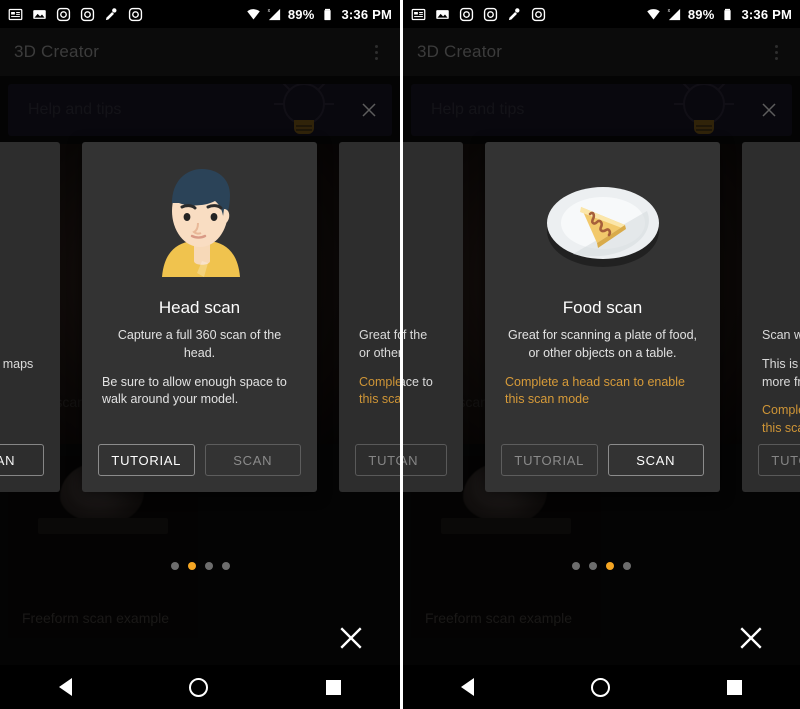 The image size is (800, 709). What do you see at coordinates (20, 336) in the screenshot?
I see `card-description: Scan a face.` at bounding box center [20, 336].